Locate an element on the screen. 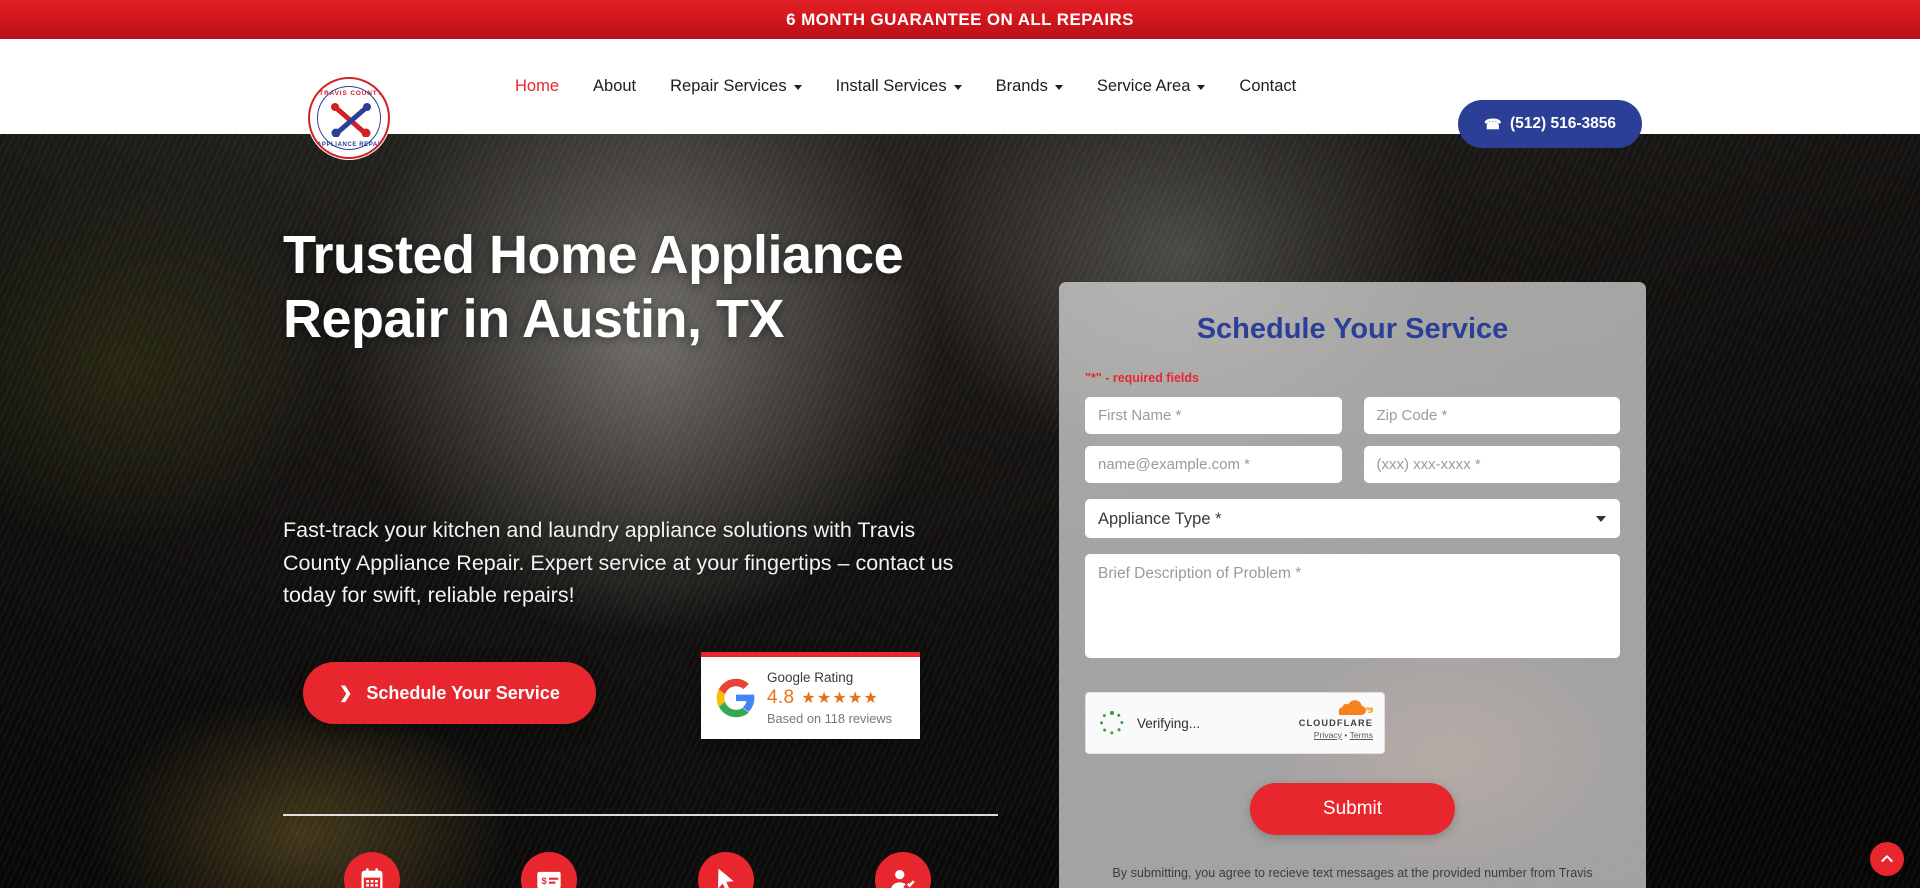 The height and width of the screenshot is (888, 1920). email-input is located at coordinates (1213, 464).